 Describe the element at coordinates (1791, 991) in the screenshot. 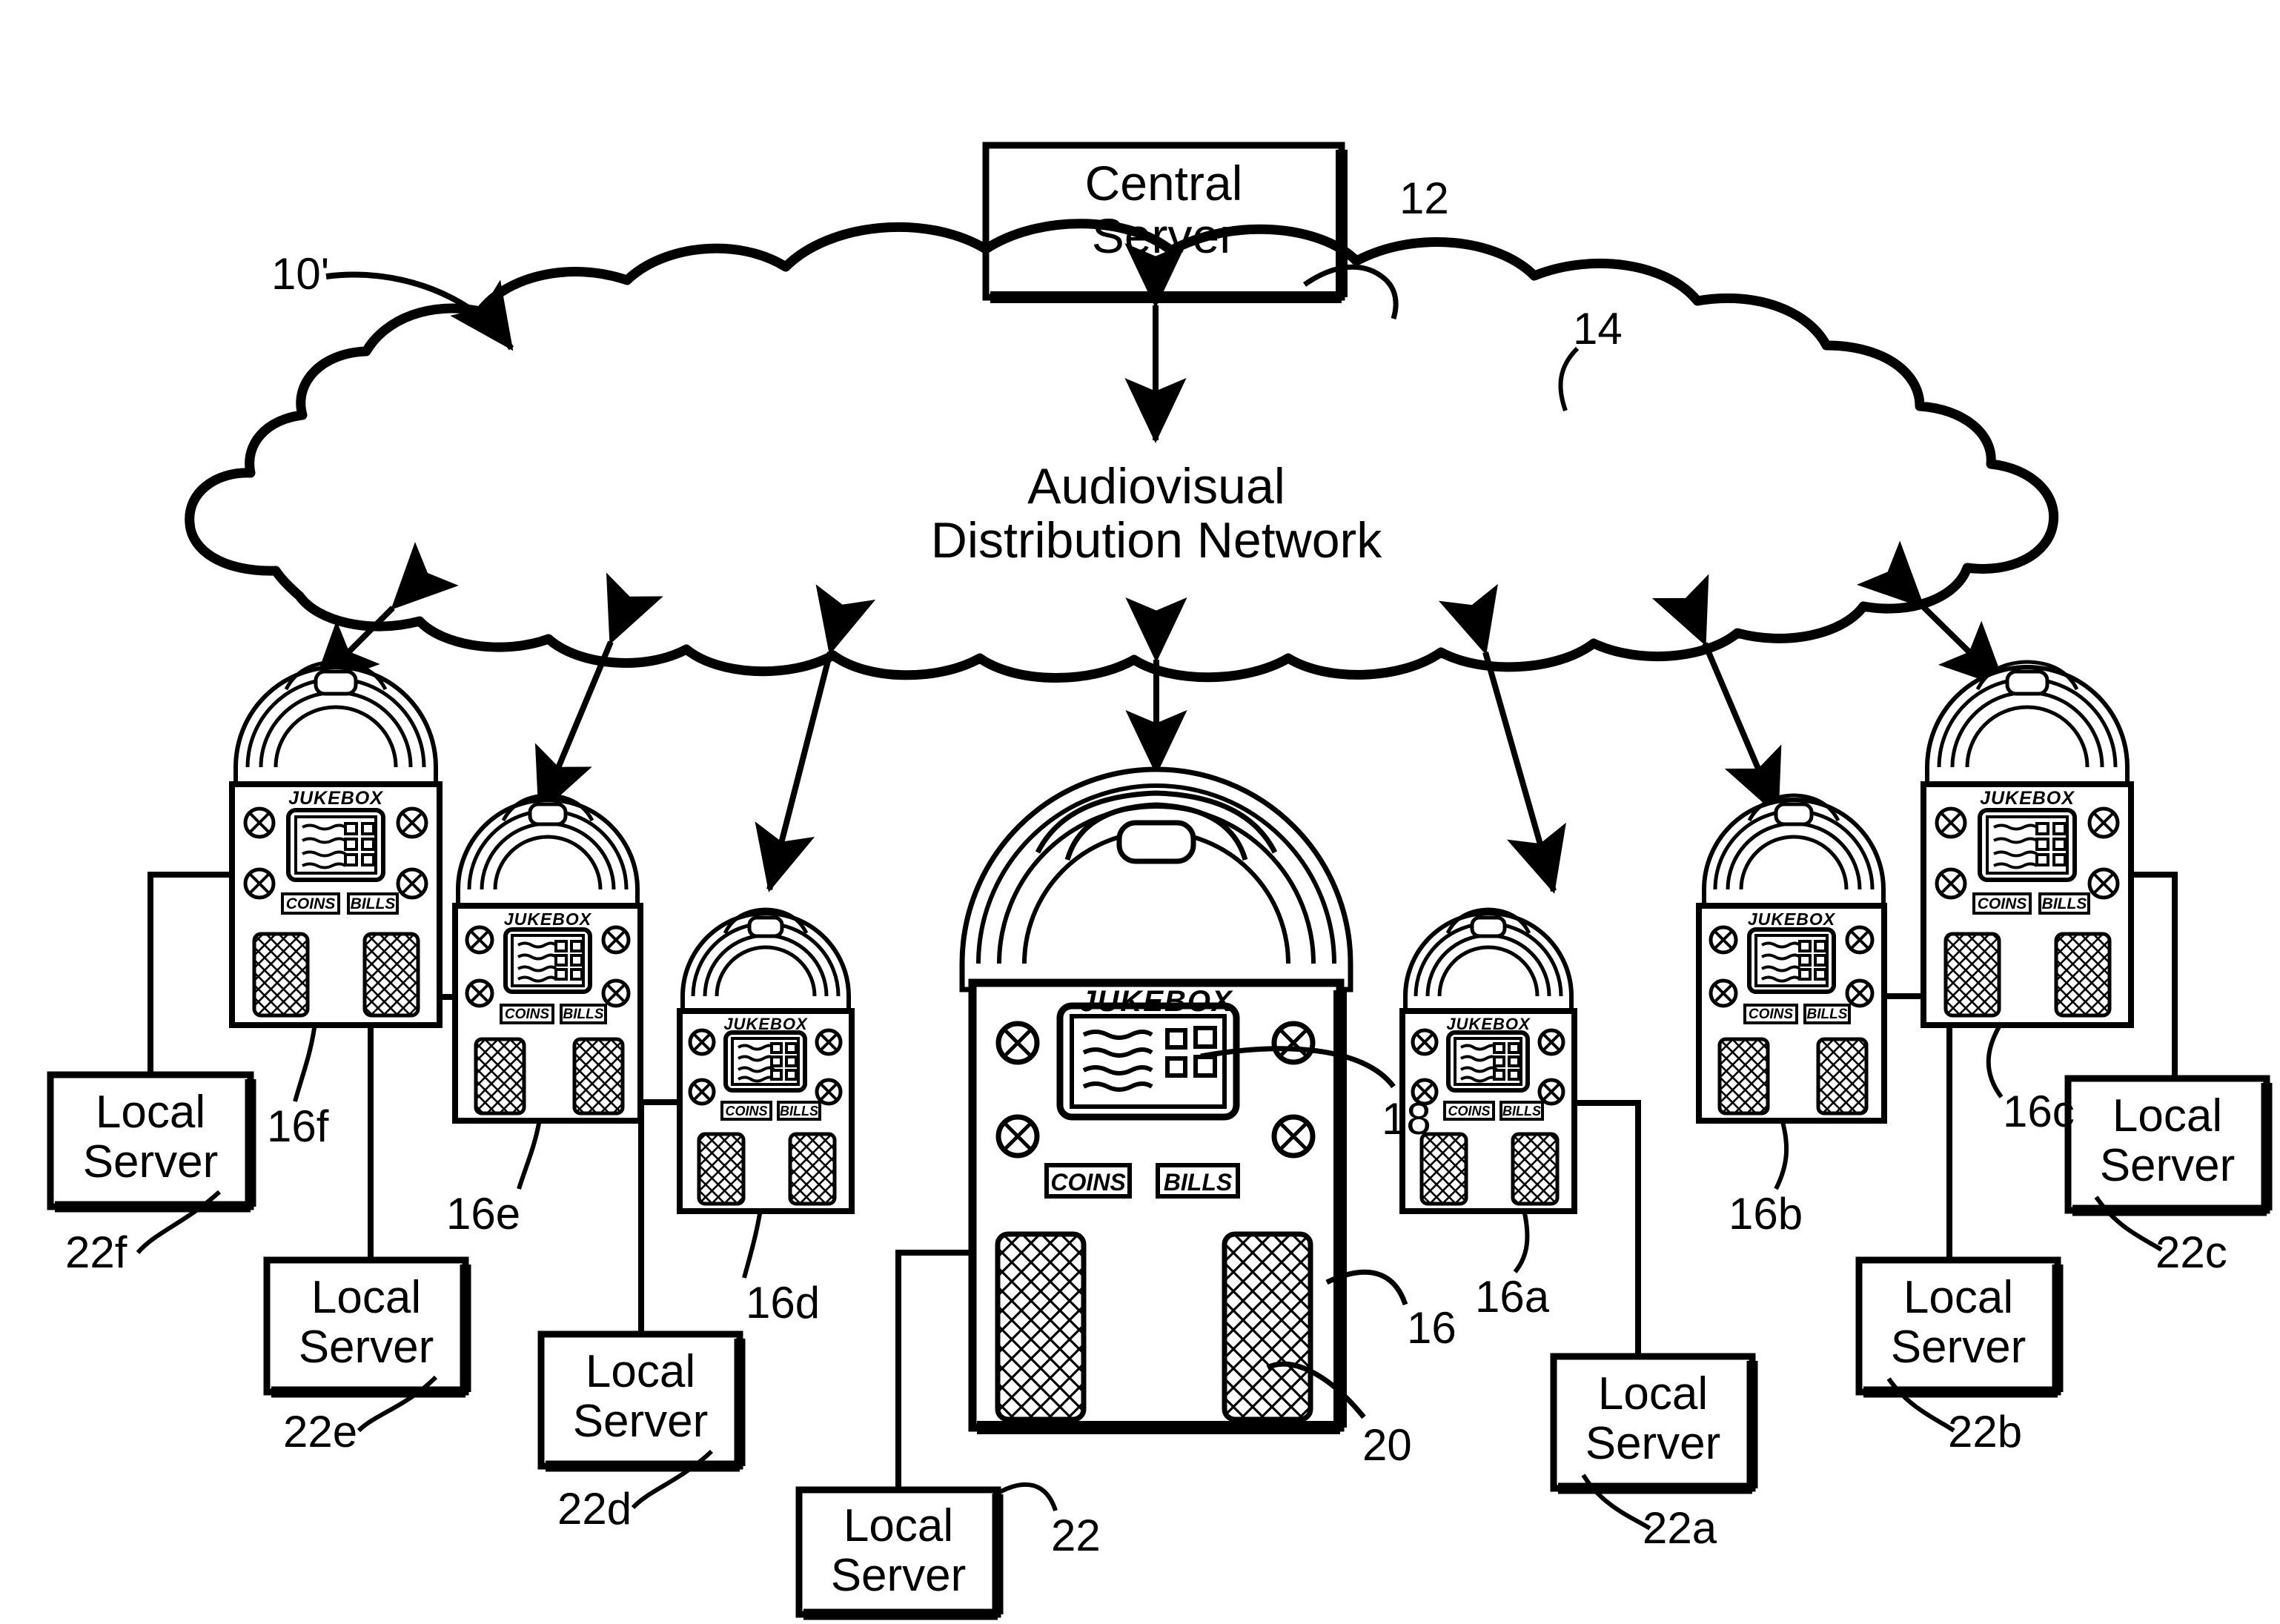

I see `jukebox-16b` at that location.